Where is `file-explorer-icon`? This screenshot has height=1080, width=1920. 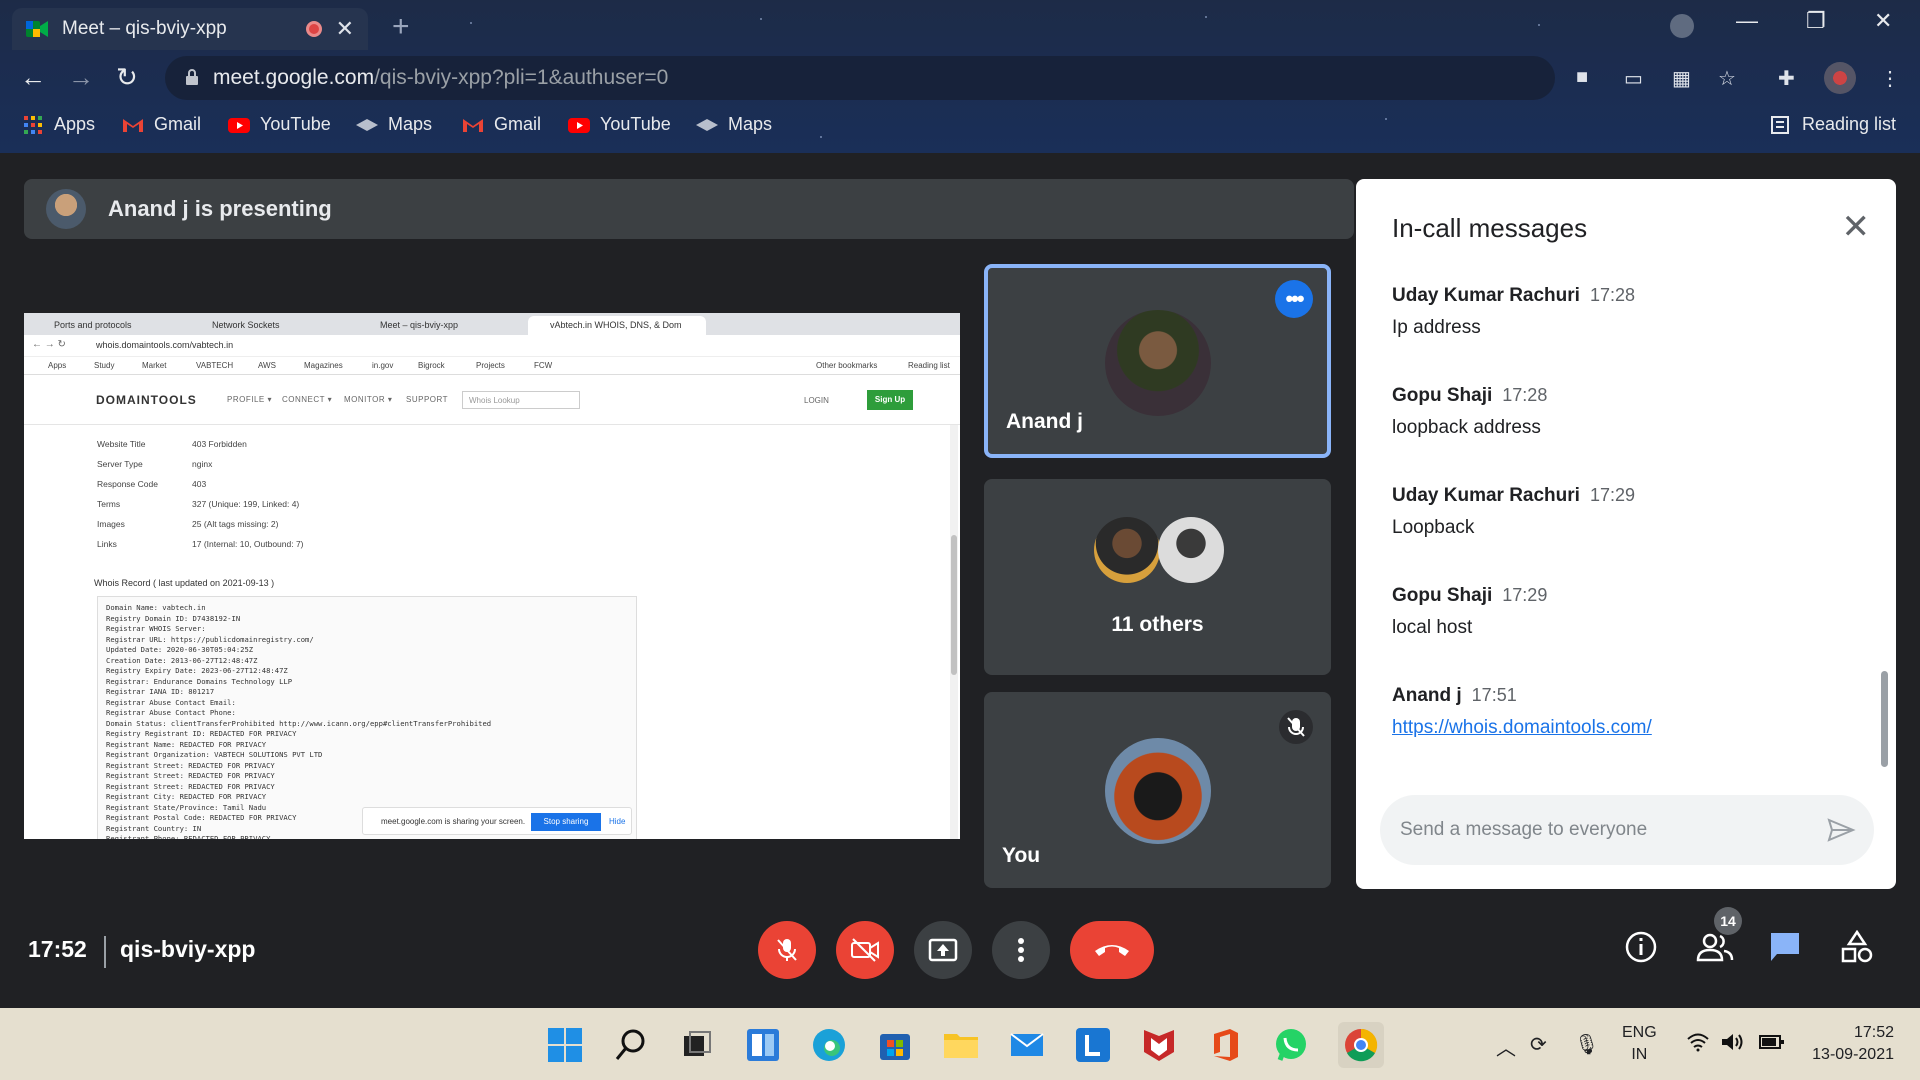
file-explorer-icon is located at coordinates (961, 1045).